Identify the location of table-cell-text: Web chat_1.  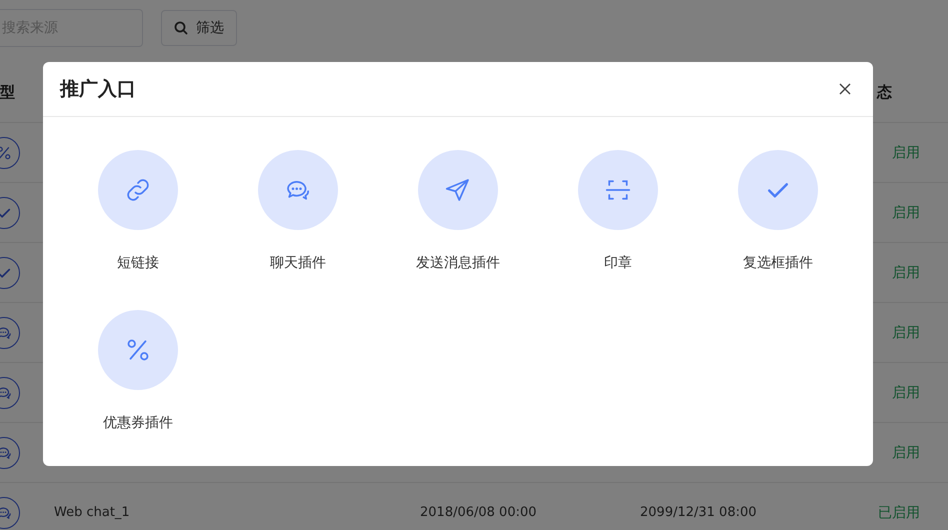
(92, 512).